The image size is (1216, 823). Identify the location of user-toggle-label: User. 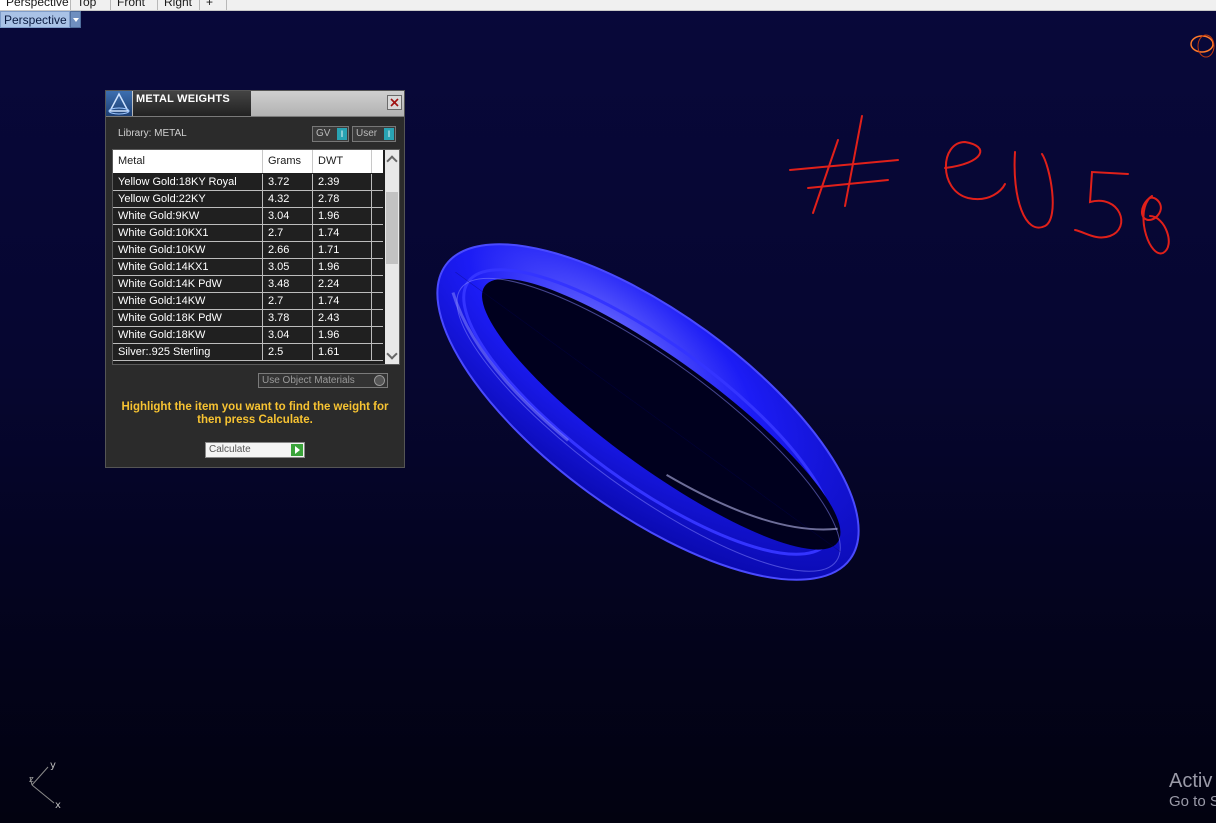
(367, 133).